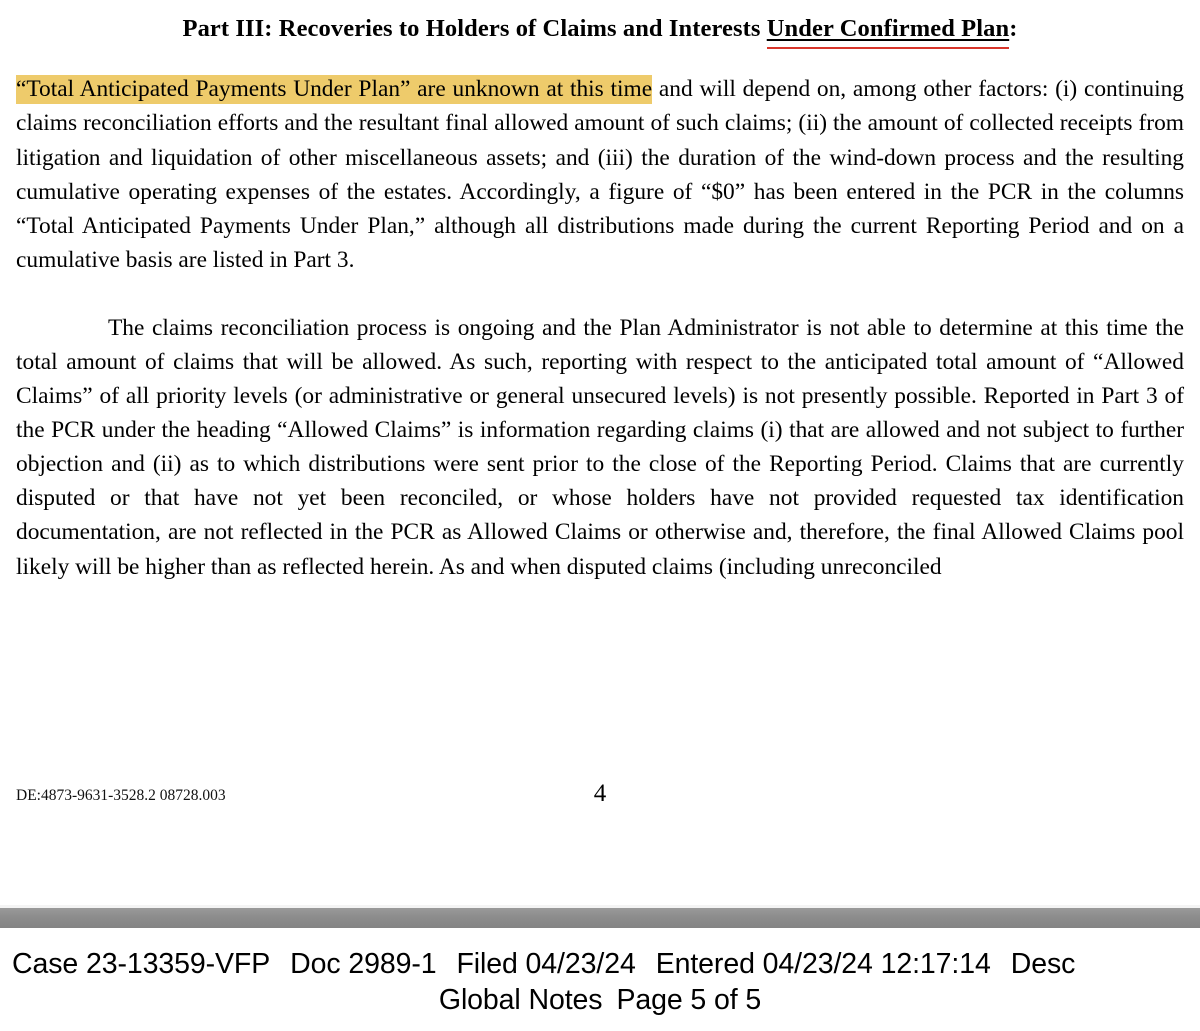 Image resolution: width=1200 pixels, height=1031 pixels. What do you see at coordinates (600, 793) in the screenshot?
I see `document-page-number: 4` at bounding box center [600, 793].